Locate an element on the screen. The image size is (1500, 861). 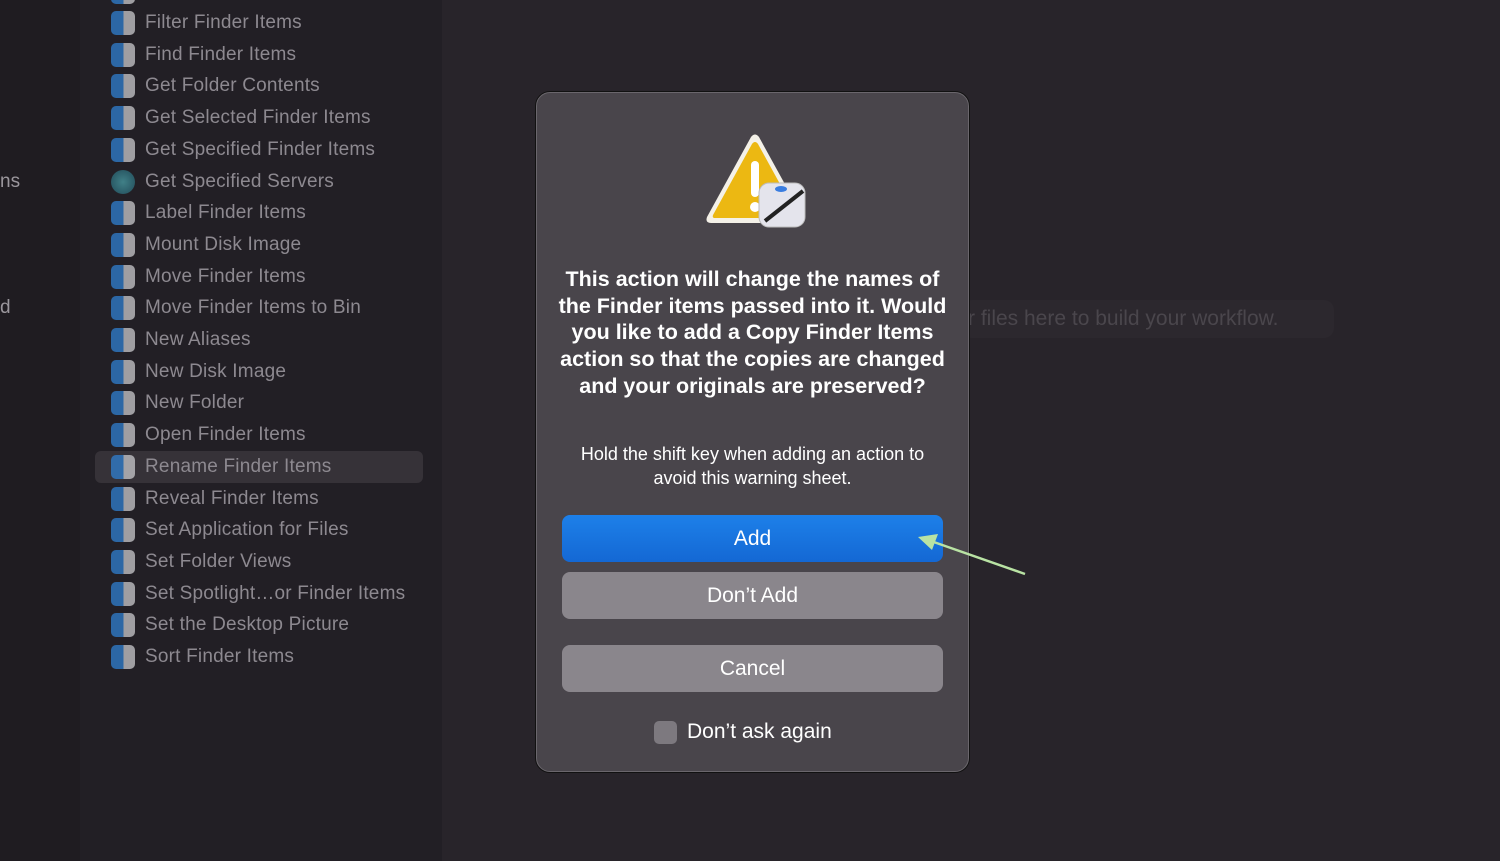
sidebar-item: Move Finder Items to Bin is located at coordinates (259, 308).